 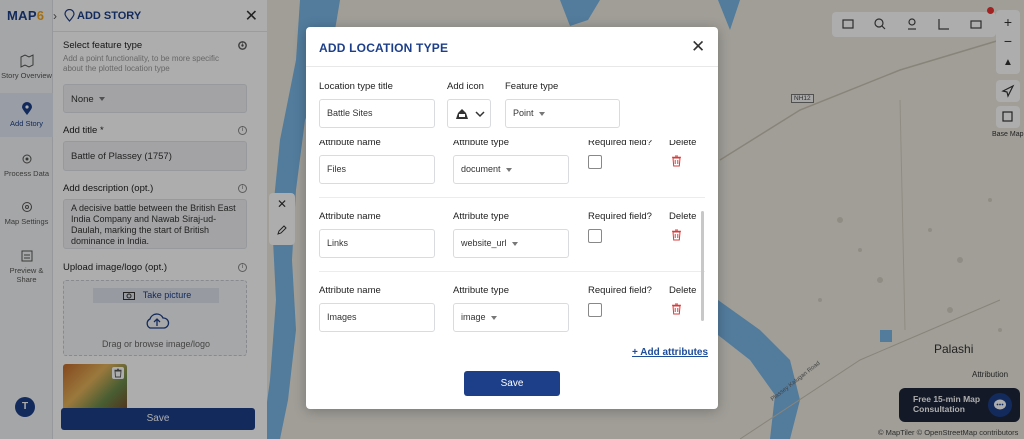 I want to click on location-type-title-label: Location type title, so click(x=356, y=86).